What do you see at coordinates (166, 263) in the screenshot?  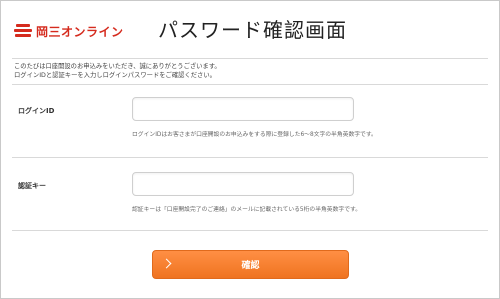 I see `chevron-right-icon` at bounding box center [166, 263].